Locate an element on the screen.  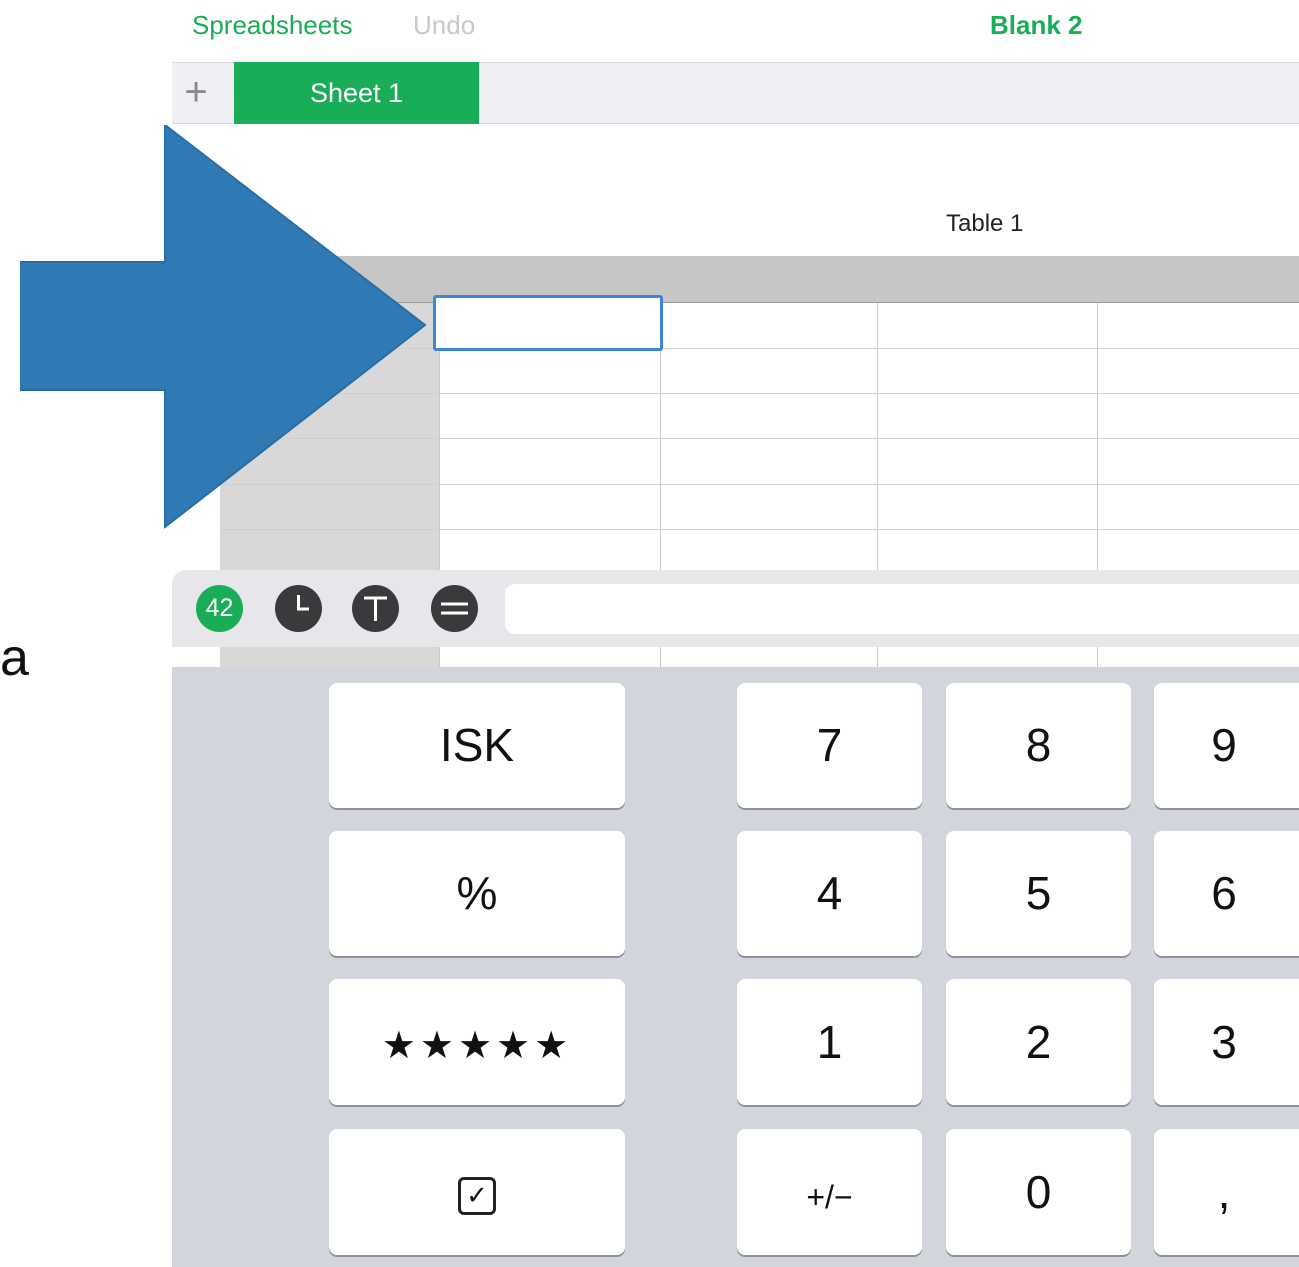
key-label: 7 is located at coordinates (829, 745).